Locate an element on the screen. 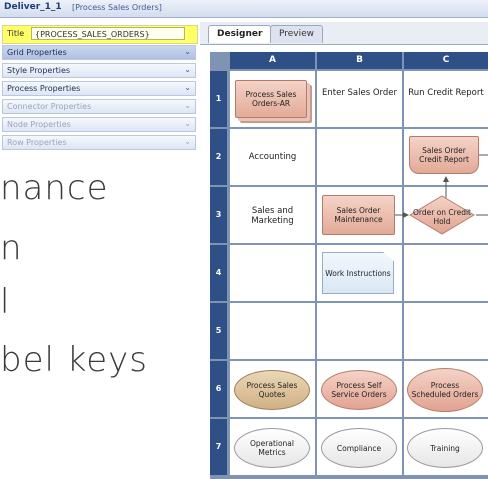  tab-designer: Designer is located at coordinates (240, 34).